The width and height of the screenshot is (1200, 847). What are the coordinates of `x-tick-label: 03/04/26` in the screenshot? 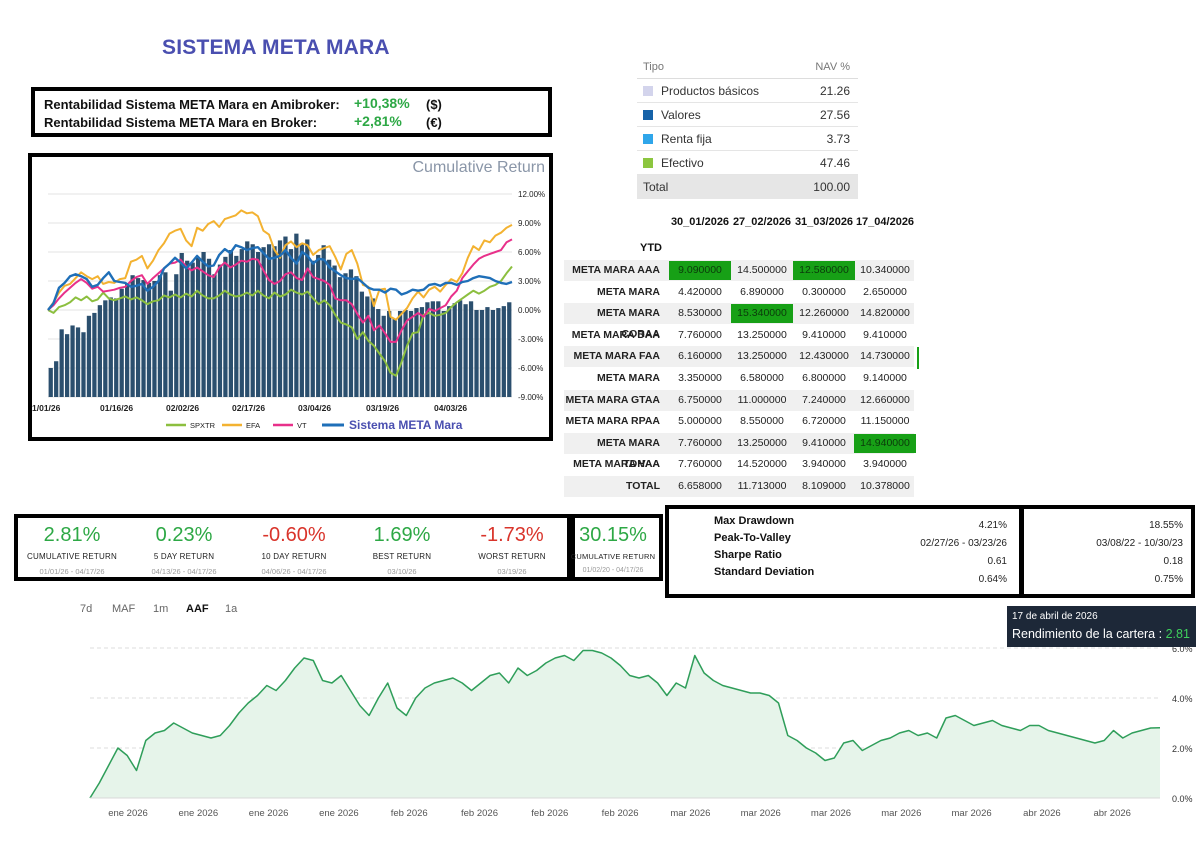 It's located at (314, 408).